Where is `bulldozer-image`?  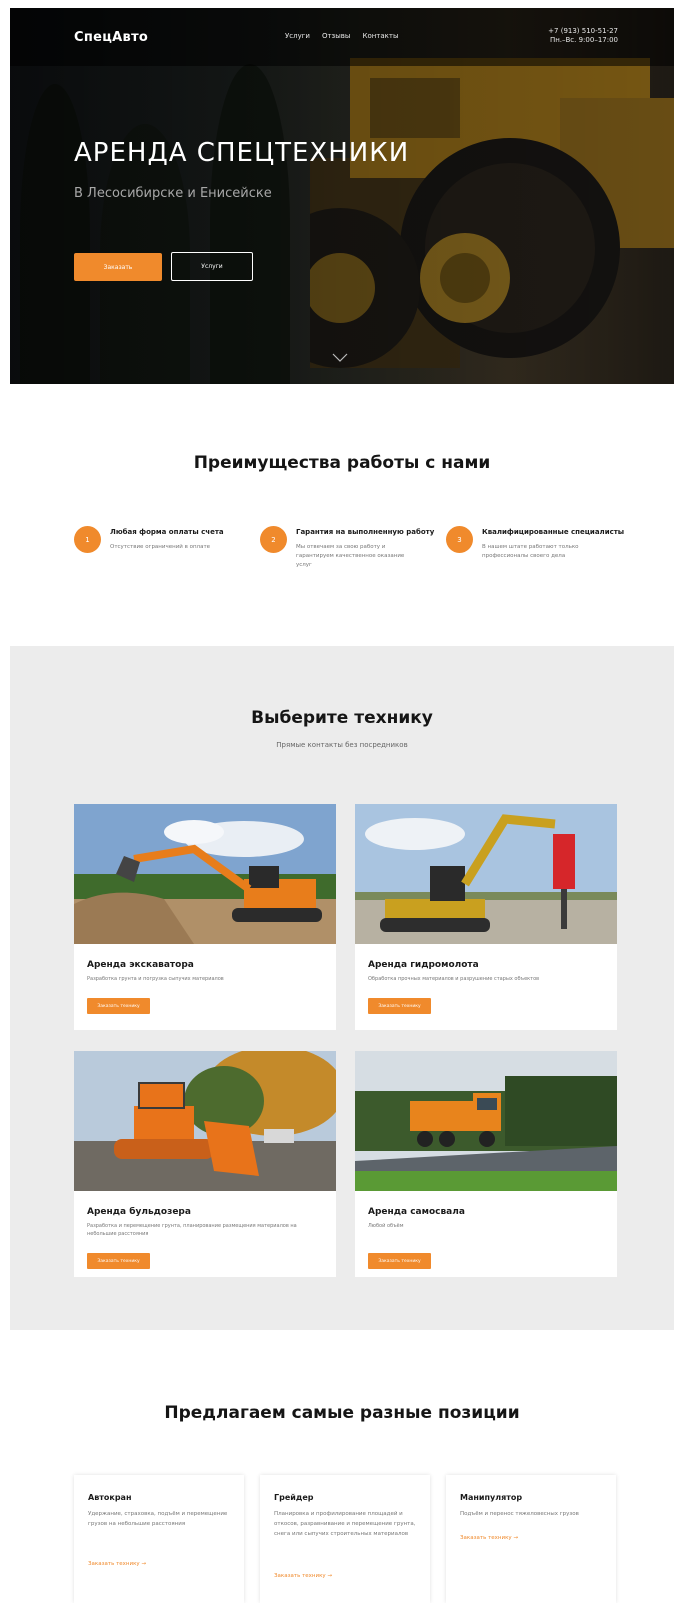
bulldozer-image is located at coordinates (205, 1121).